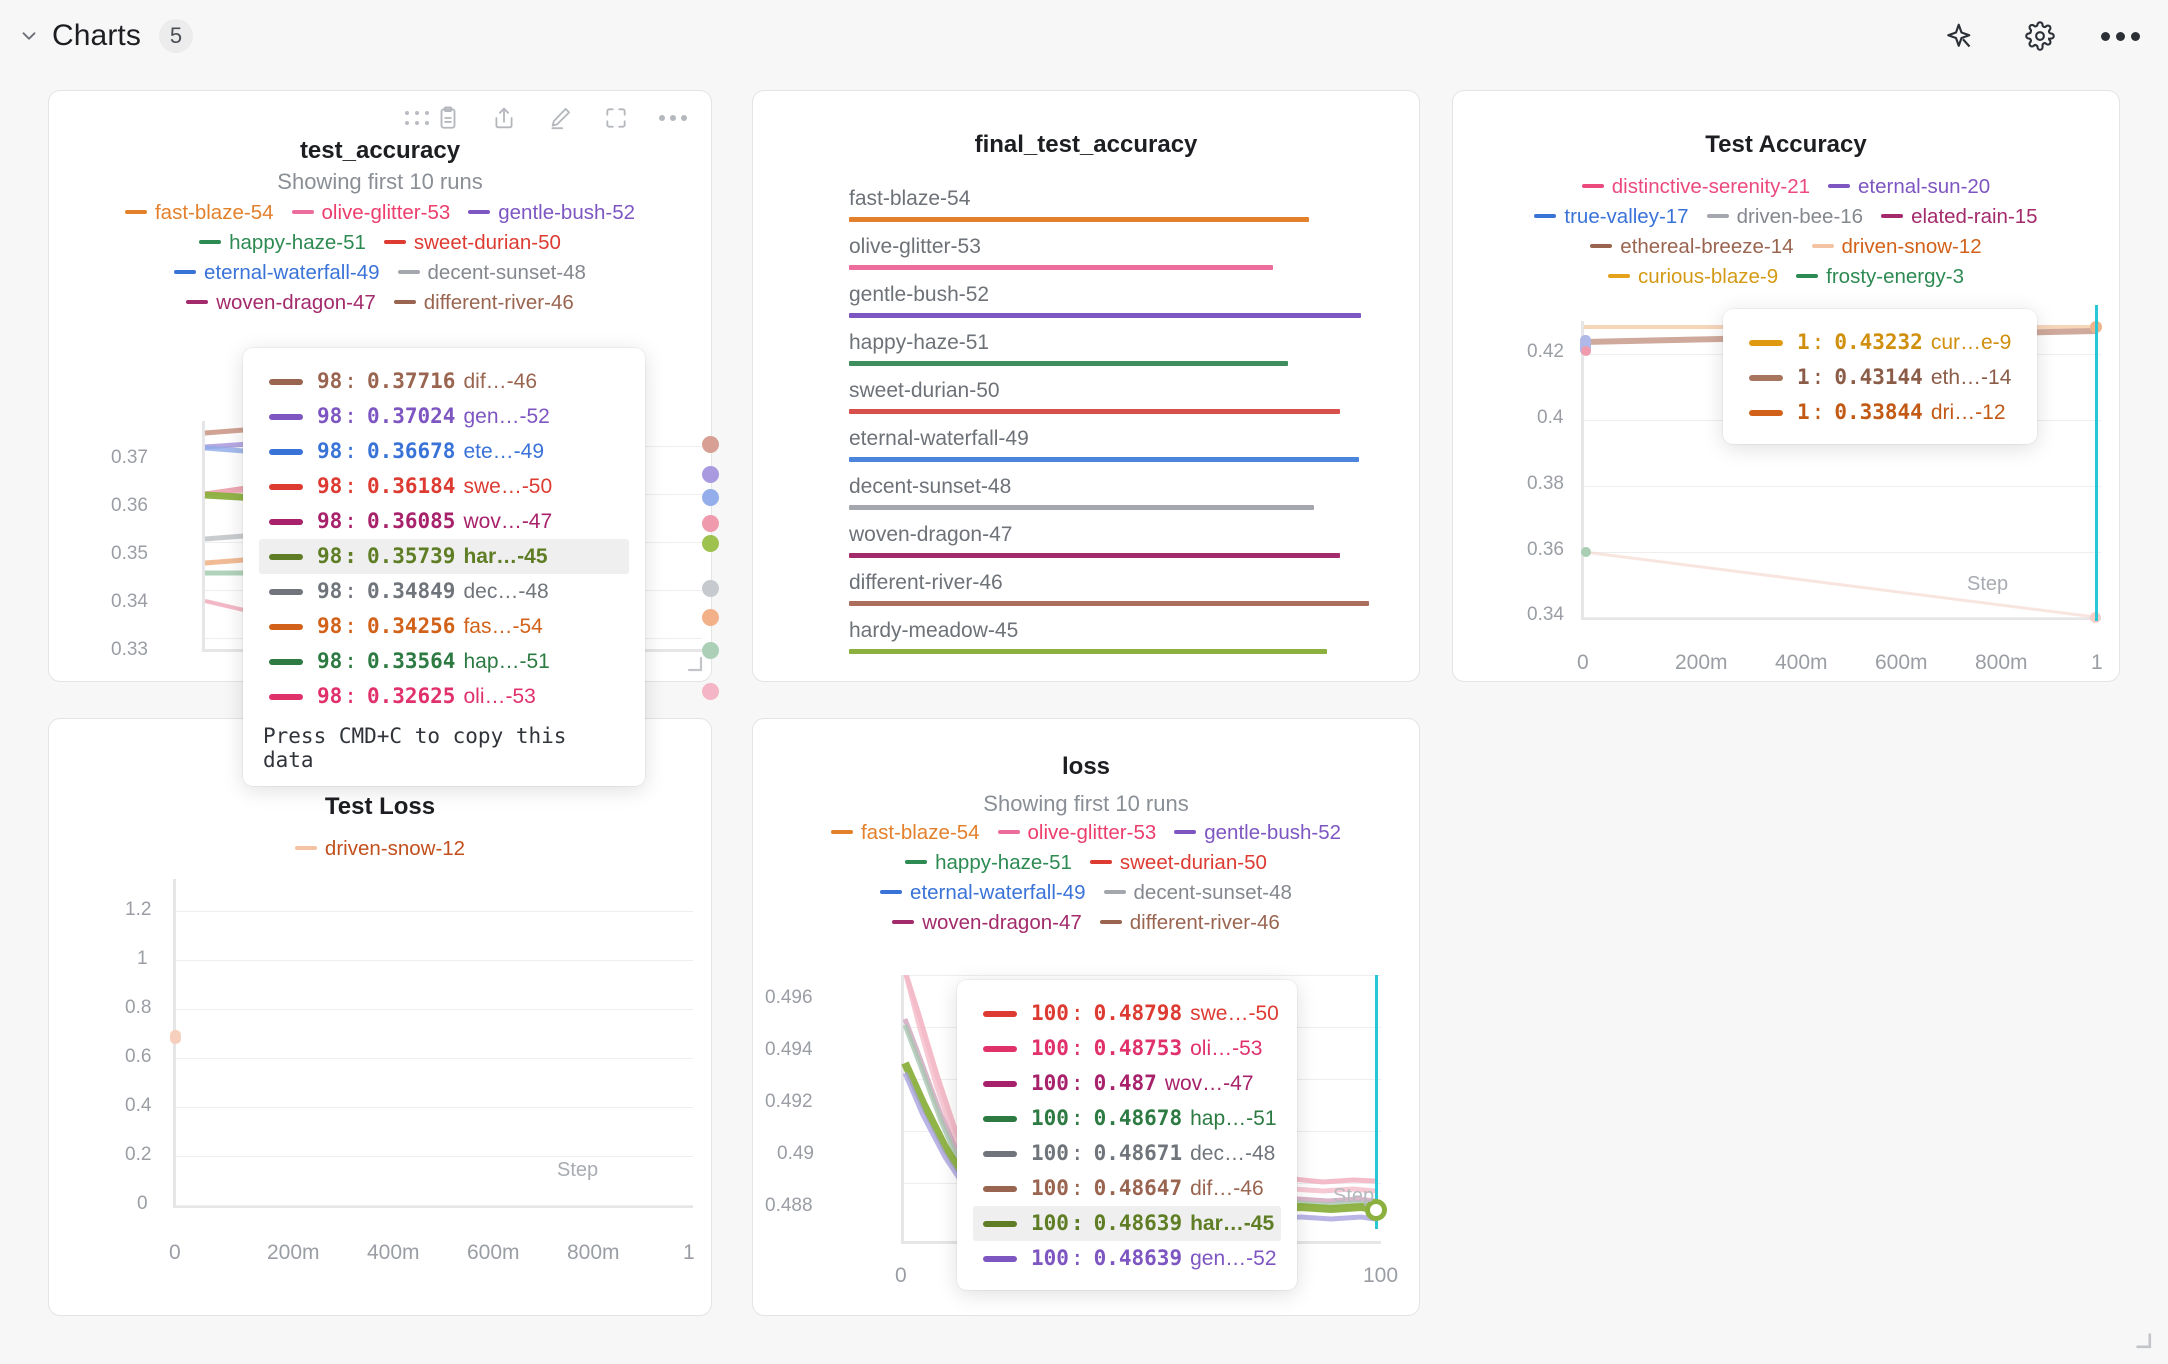 The height and width of the screenshot is (1364, 2168). Describe the element at coordinates (1092, 832) in the screenshot. I see `legend-label: olive-glitter-53` at that location.